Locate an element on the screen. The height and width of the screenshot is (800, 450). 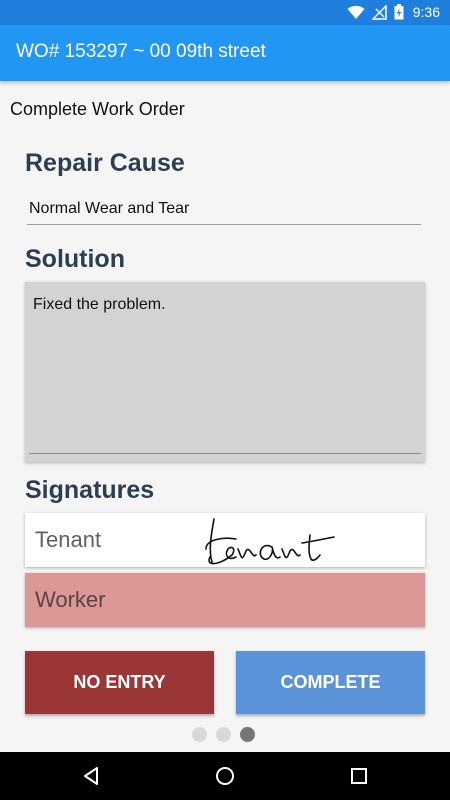
repair-cause-field: Normal Wear and Tear is located at coordinates (224, 211).